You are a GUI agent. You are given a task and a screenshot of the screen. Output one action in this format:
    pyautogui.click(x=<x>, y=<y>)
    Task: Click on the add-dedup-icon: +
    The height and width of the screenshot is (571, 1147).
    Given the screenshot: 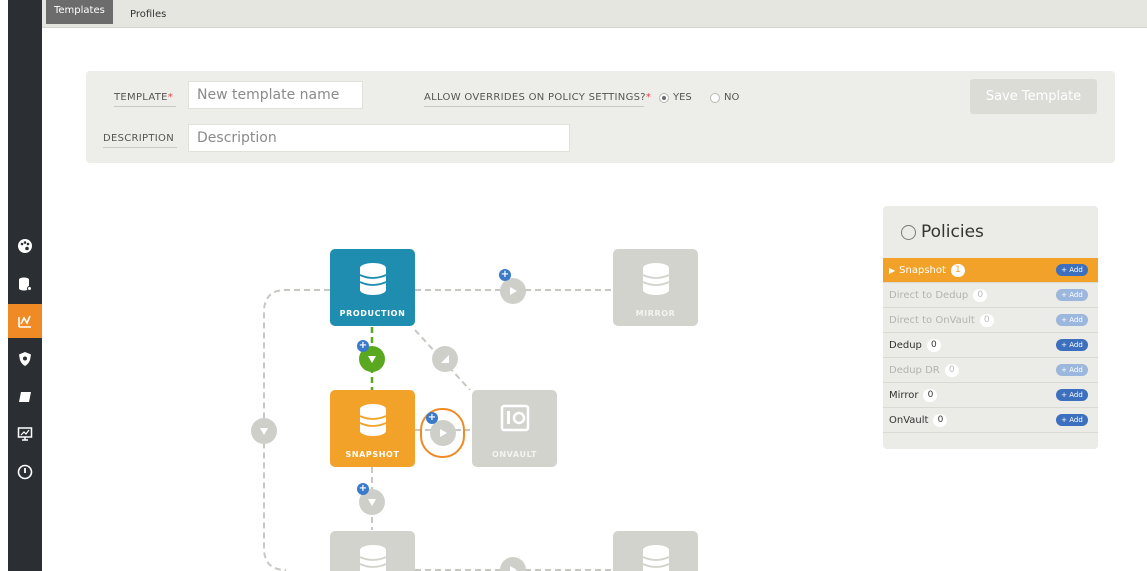 What is the action you would take?
    pyautogui.click(x=363, y=489)
    